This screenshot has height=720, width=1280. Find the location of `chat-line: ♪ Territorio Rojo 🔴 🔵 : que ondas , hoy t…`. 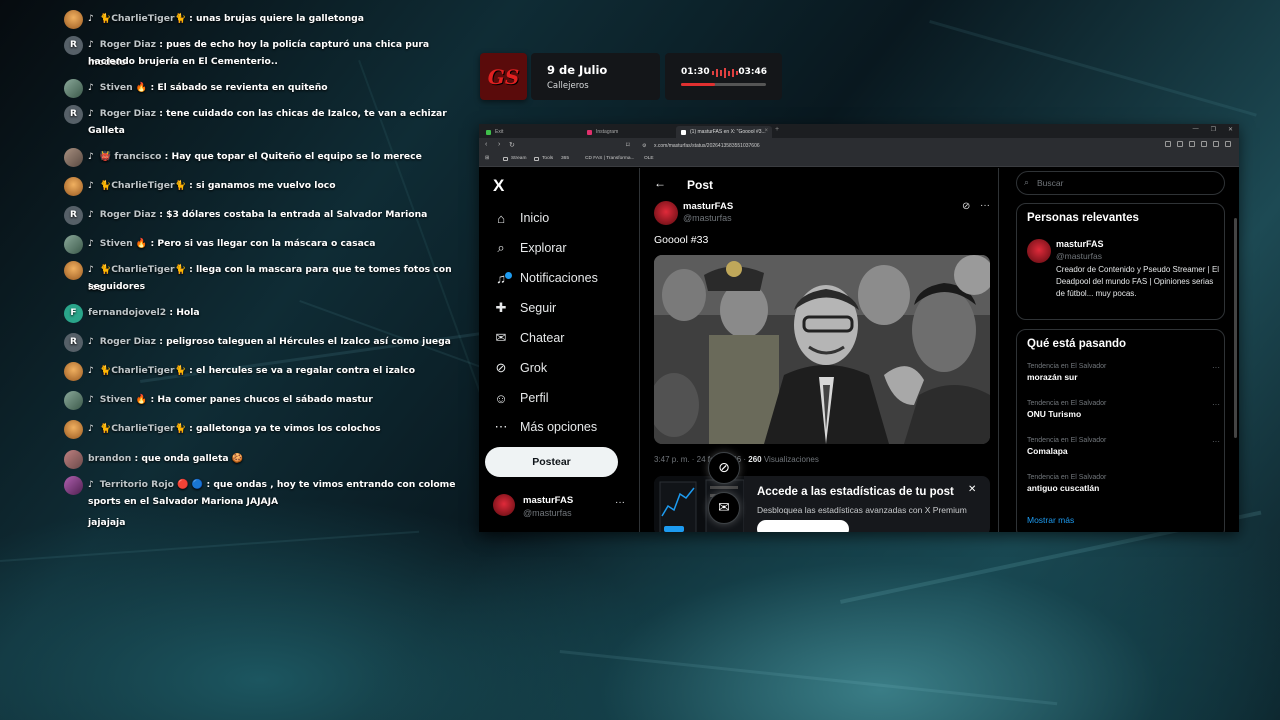

chat-line: ♪ Territorio Rojo 🔴 🔵 : que ondas , hoy t… is located at coordinates (260, 485).